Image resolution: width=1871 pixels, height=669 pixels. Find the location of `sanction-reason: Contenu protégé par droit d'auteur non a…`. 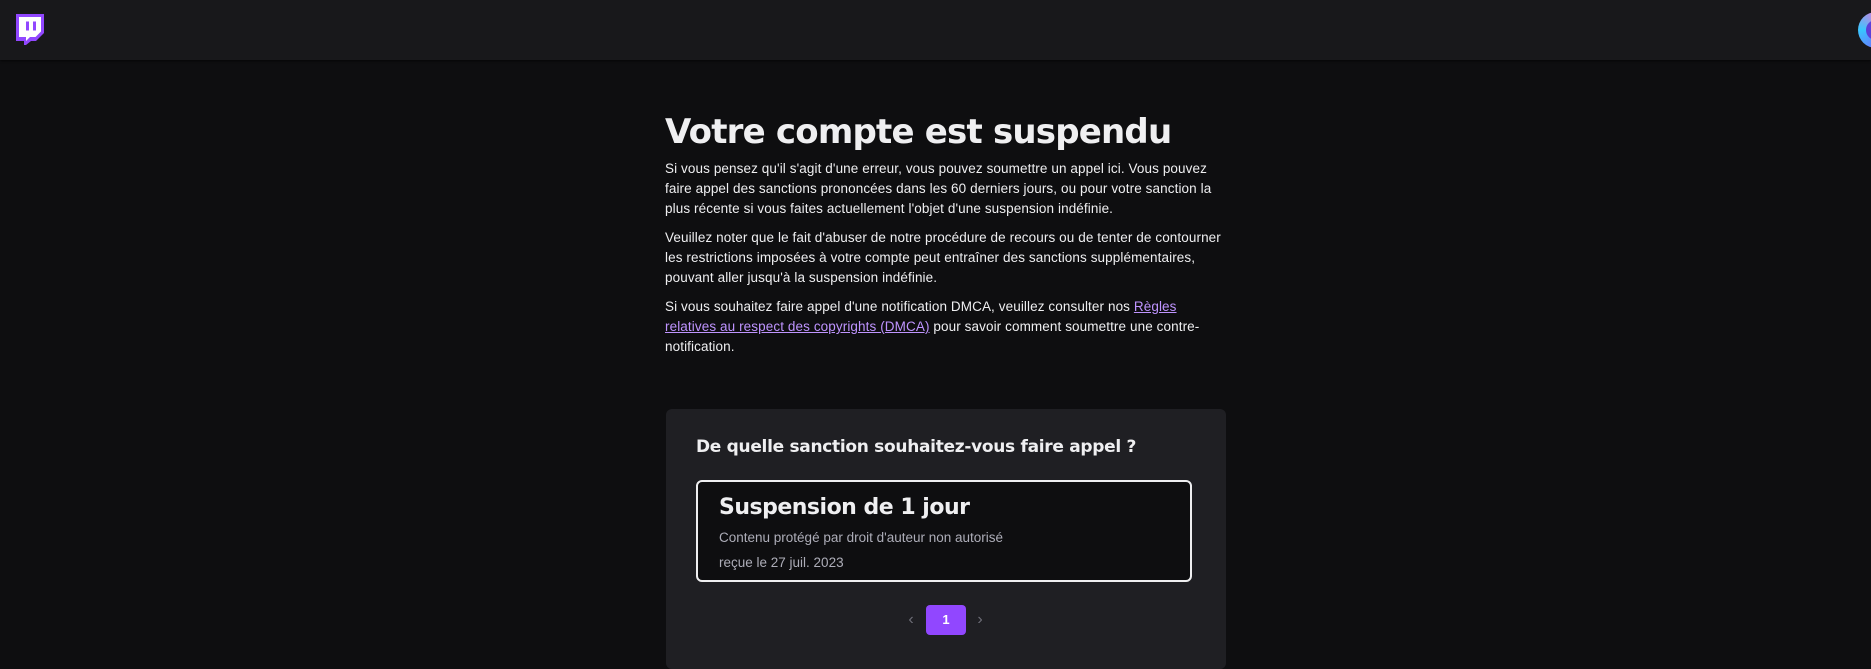

sanction-reason: Contenu protégé par droit d'auteur non a… is located at coordinates (861, 537).